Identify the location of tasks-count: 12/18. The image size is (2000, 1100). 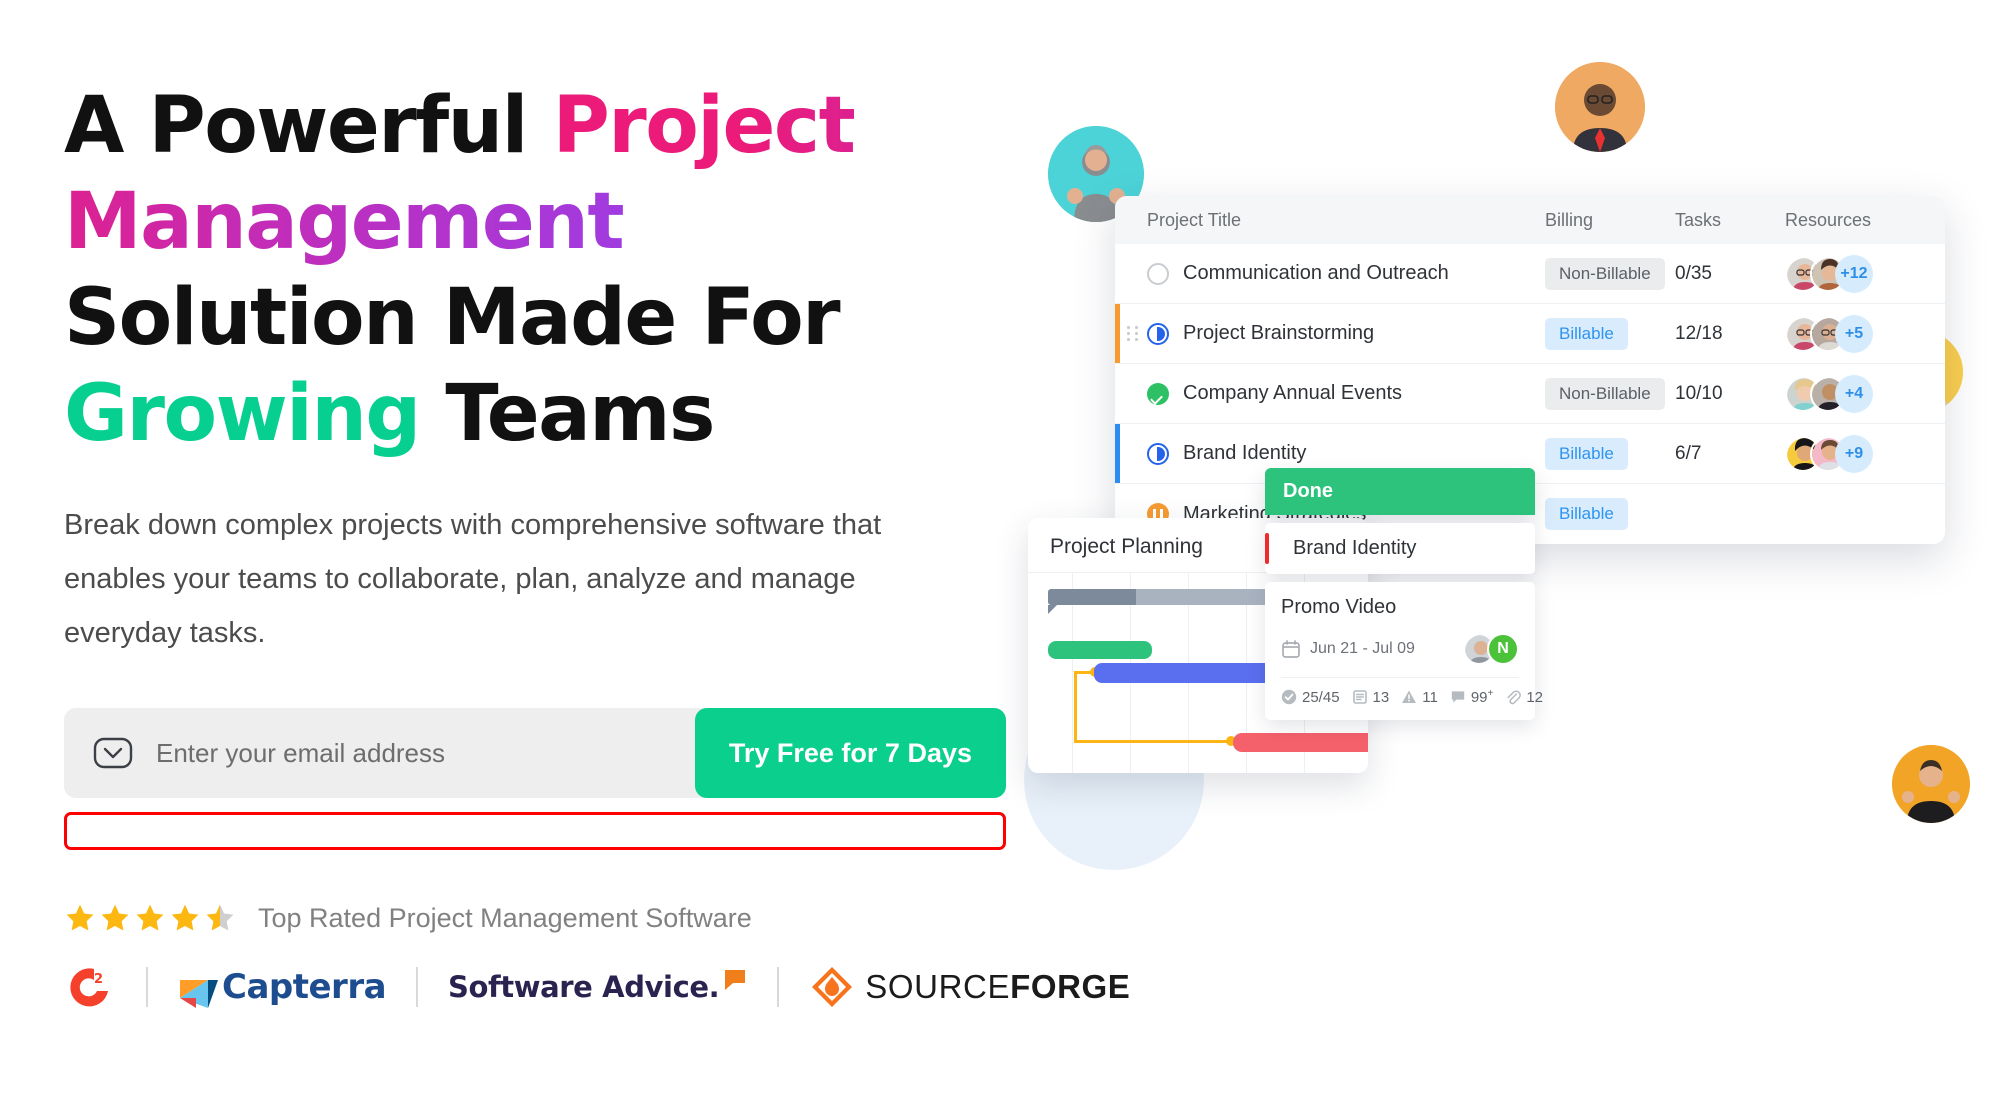
(1699, 333).